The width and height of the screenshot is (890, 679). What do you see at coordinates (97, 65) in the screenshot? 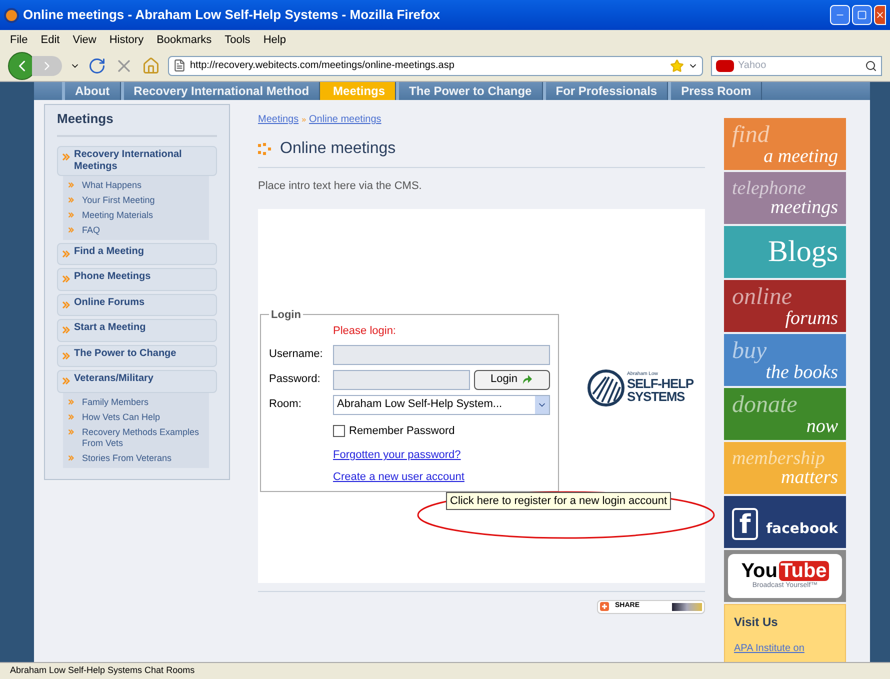
I see `reload-icon` at bounding box center [97, 65].